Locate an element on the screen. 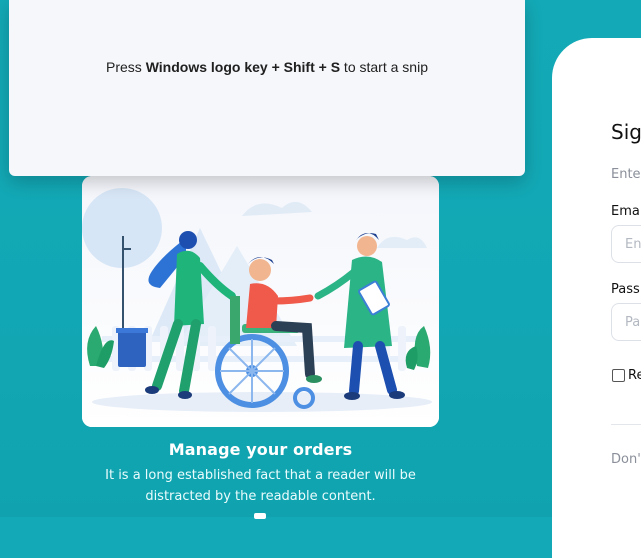 Image resolution: width=641 pixels, height=558 pixels. remember-checkbox is located at coordinates (618, 375).